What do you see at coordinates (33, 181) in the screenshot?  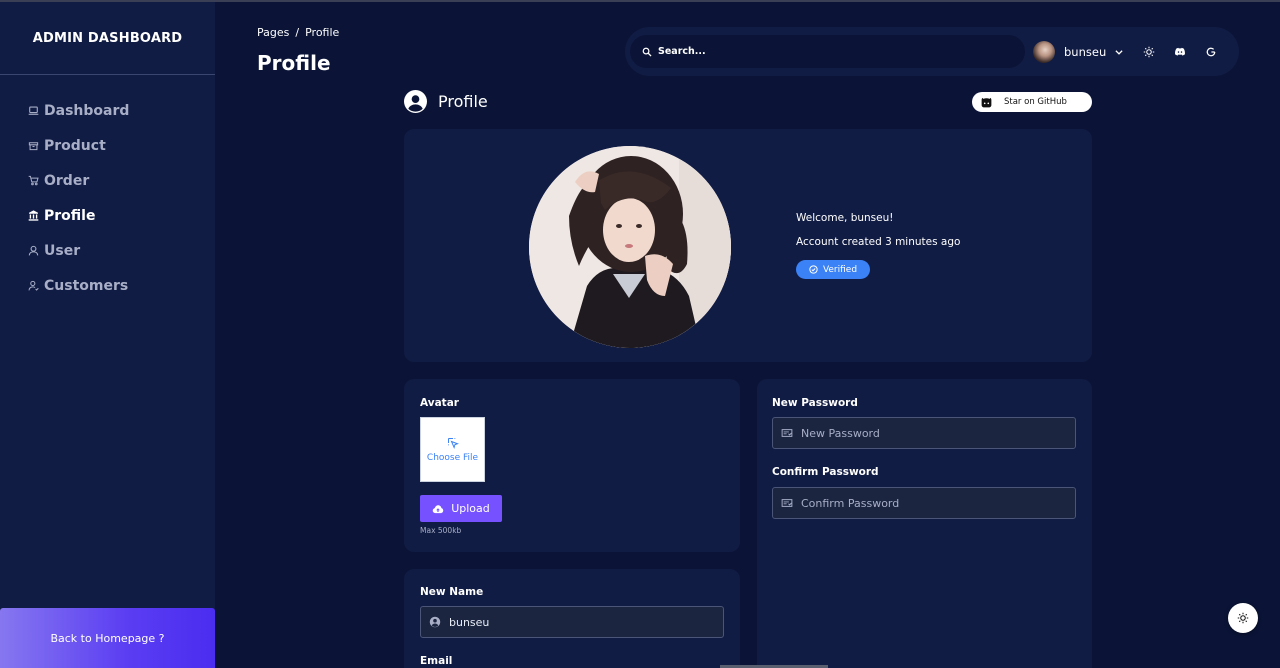 I see `cart-icon` at bounding box center [33, 181].